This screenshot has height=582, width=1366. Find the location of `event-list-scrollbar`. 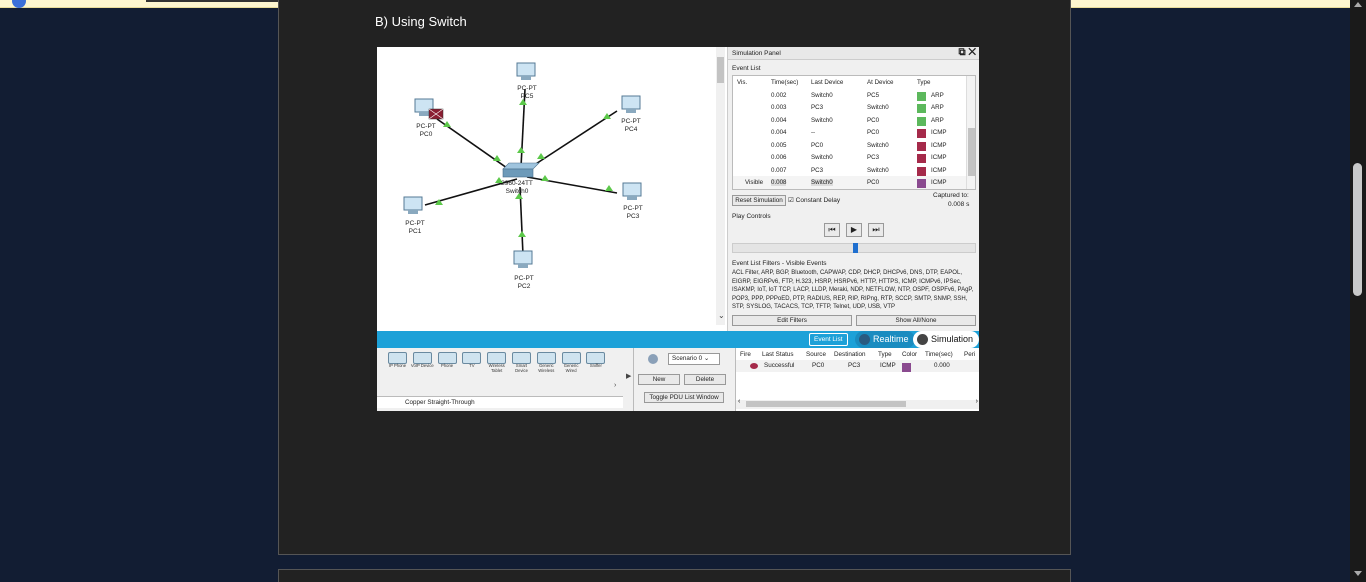

event-list-scrollbar is located at coordinates (970, 132).